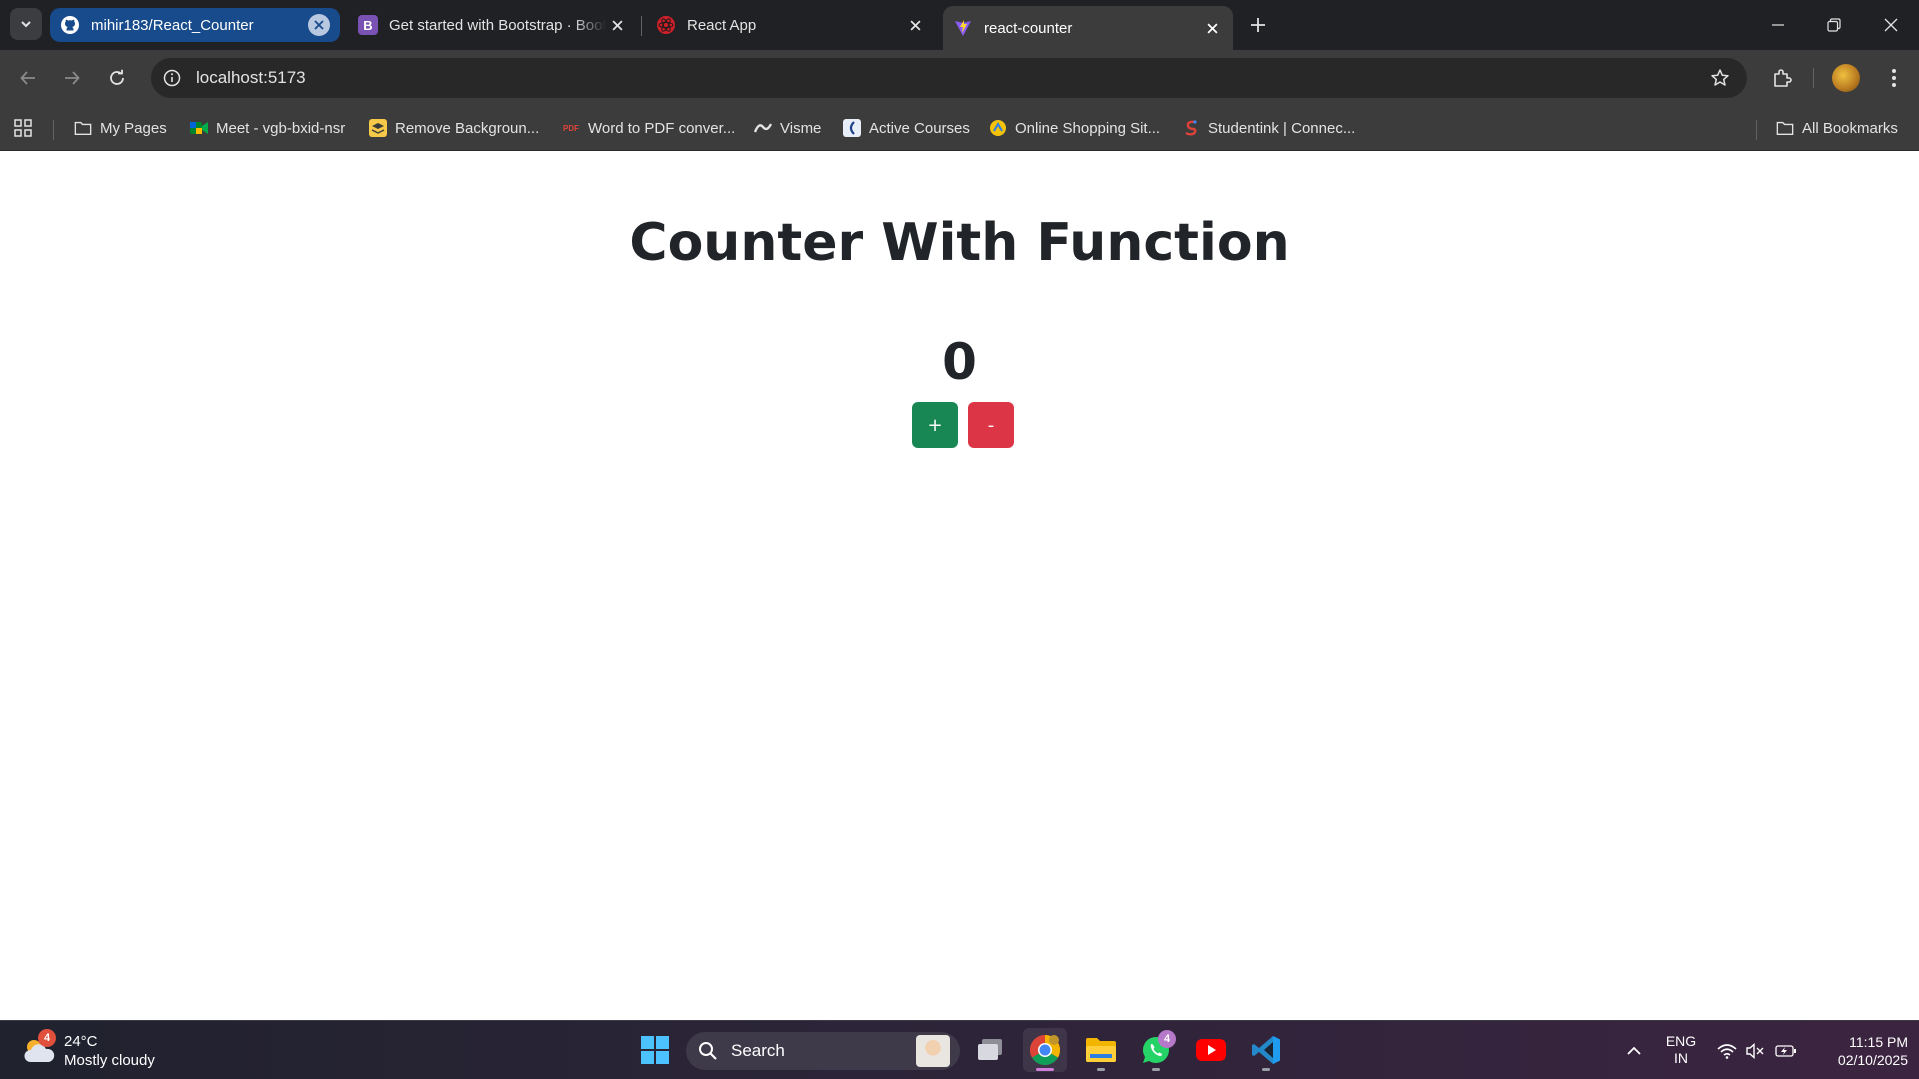 The image size is (1919, 1079). What do you see at coordinates (935, 425) in the screenshot?
I see `increment-button: +` at bounding box center [935, 425].